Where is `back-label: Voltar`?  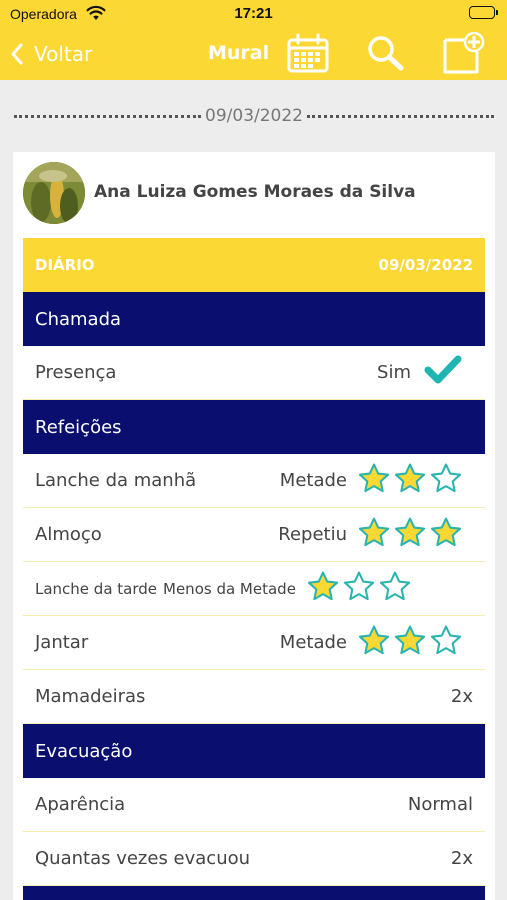
back-label: Voltar is located at coordinates (63, 54).